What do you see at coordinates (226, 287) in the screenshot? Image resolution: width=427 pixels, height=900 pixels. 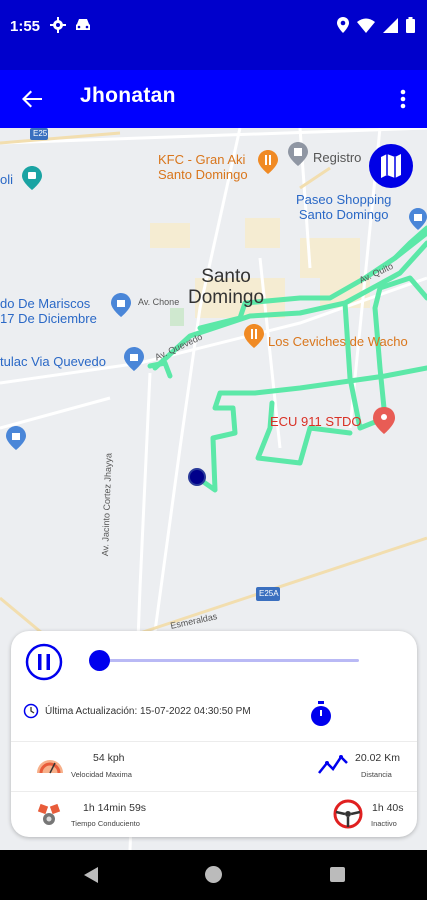 I see `city-label: Santo Domingo` at bounding box center [226, 287].